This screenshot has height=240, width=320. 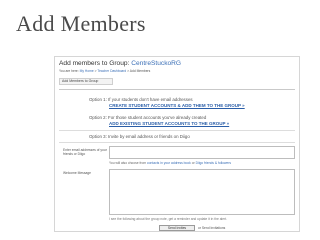 I want to click on breadcrumb-link-dashboard: Teacher Dashboard, so click(x=111, y=71).